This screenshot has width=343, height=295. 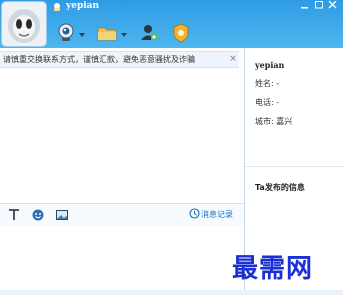 I want to click on folder-icon, so click(x=107, y=33).